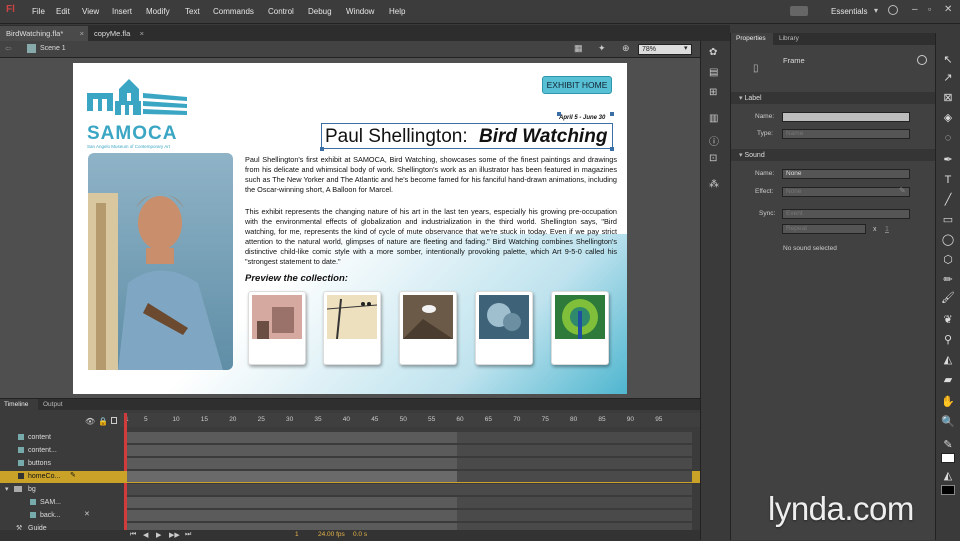 This screenshot has width=960, height=541. I want to click on menu-view: View, so click(90, 11).